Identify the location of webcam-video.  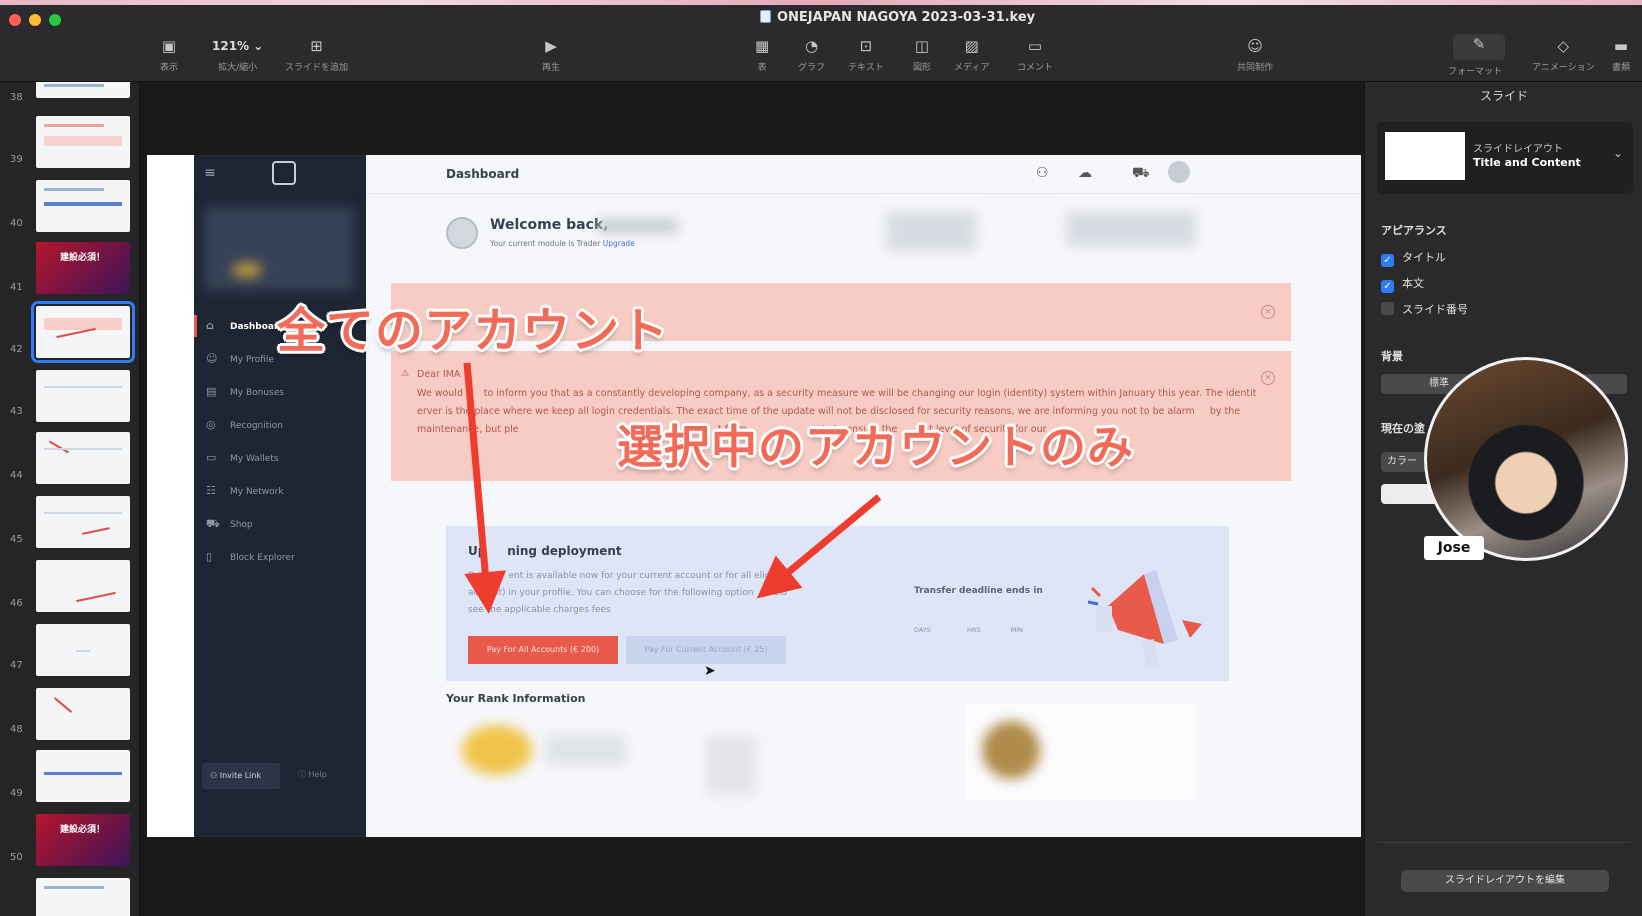
(1526, 459).